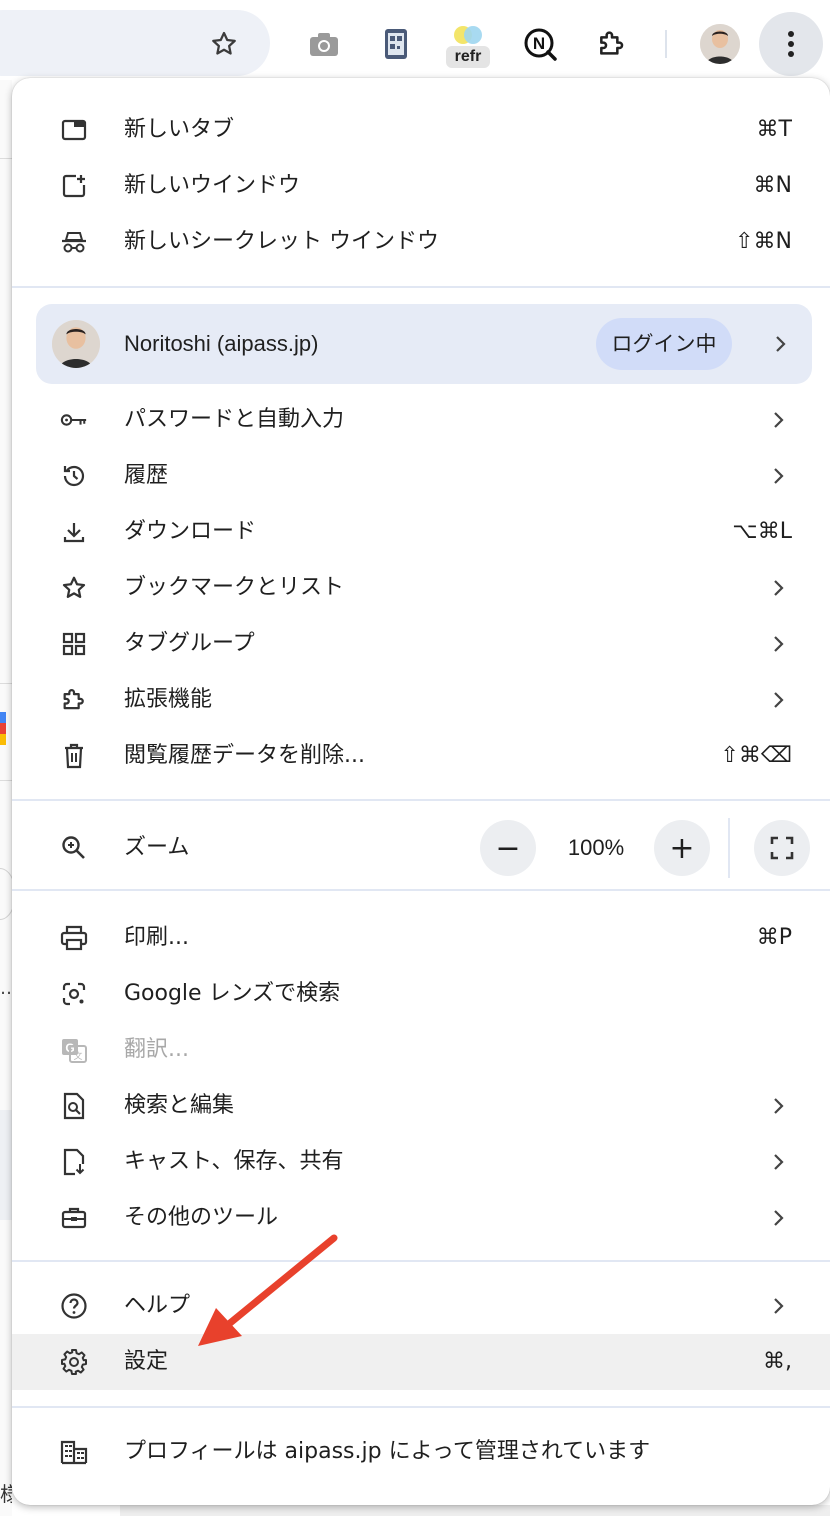  Describe the element at coordinates (6, 1165) in the screenshot. I see `background-page-block` at that location.